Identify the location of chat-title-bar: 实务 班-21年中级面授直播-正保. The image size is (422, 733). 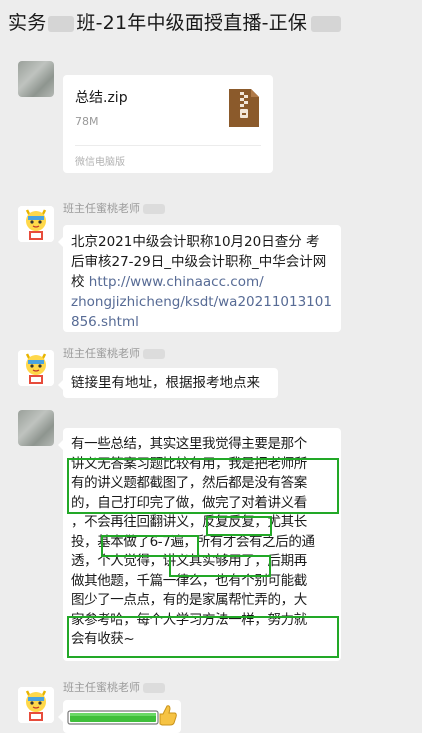
(211, 23).